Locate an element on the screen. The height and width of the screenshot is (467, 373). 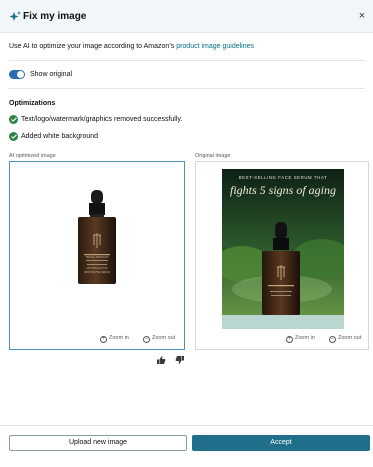
bottle-line1-text: MULTIPLE ACTIVE is located at coordinates (97, 268).